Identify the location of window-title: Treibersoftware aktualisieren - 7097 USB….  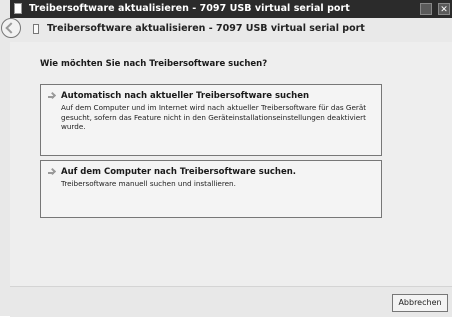
(189, 8).